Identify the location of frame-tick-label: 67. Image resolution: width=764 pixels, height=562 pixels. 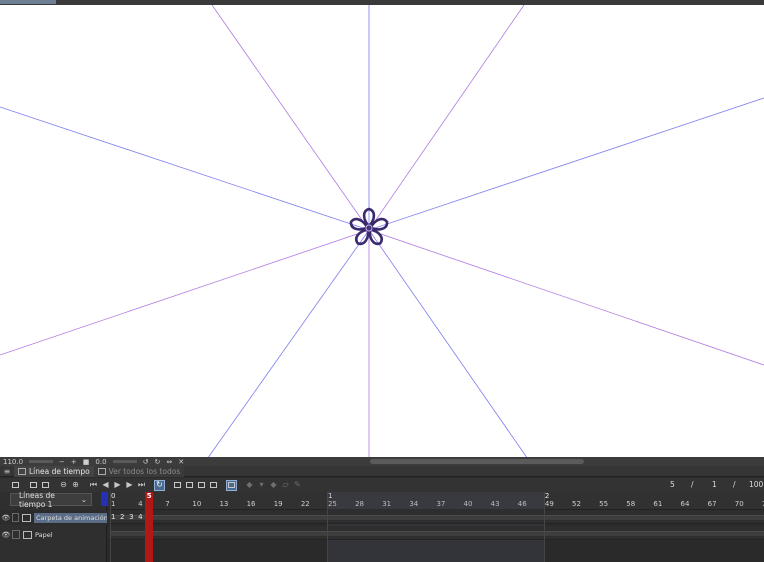
(712, 504).